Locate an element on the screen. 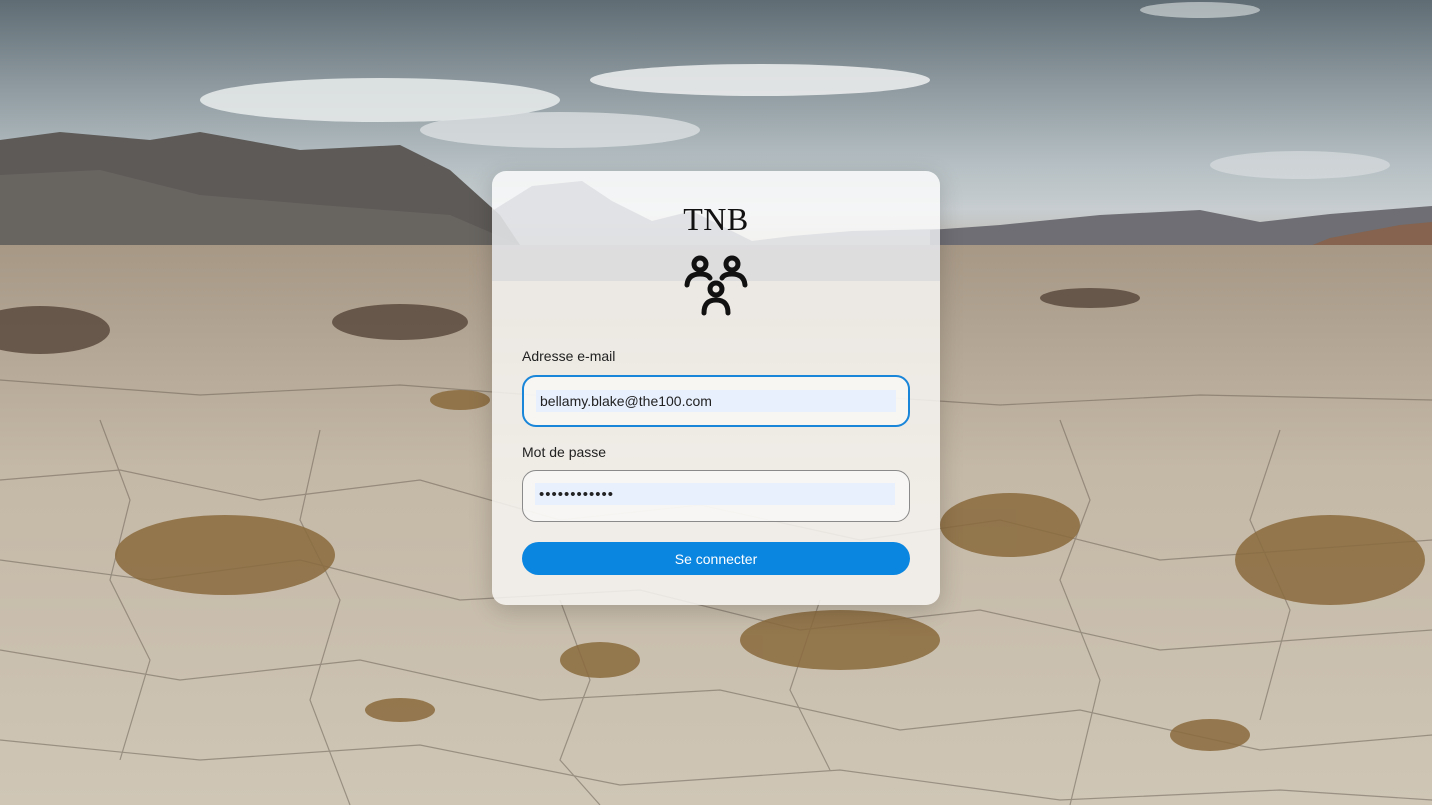 This screenshot has width=1432, height=805. email-label: Adresse e-mail is located at coordinates (569, 356).